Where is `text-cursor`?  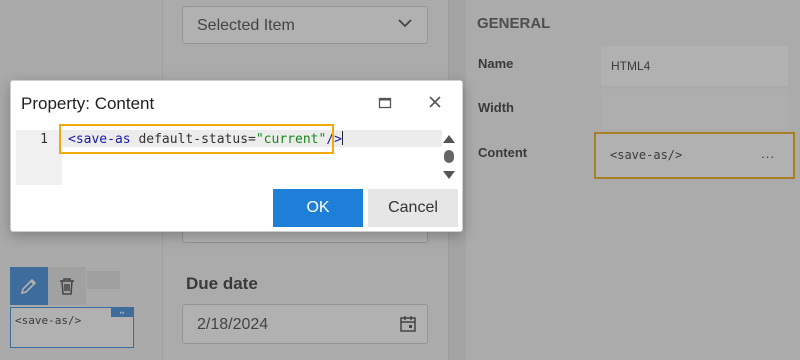 text-cursor is located at coordinates (342, 138).